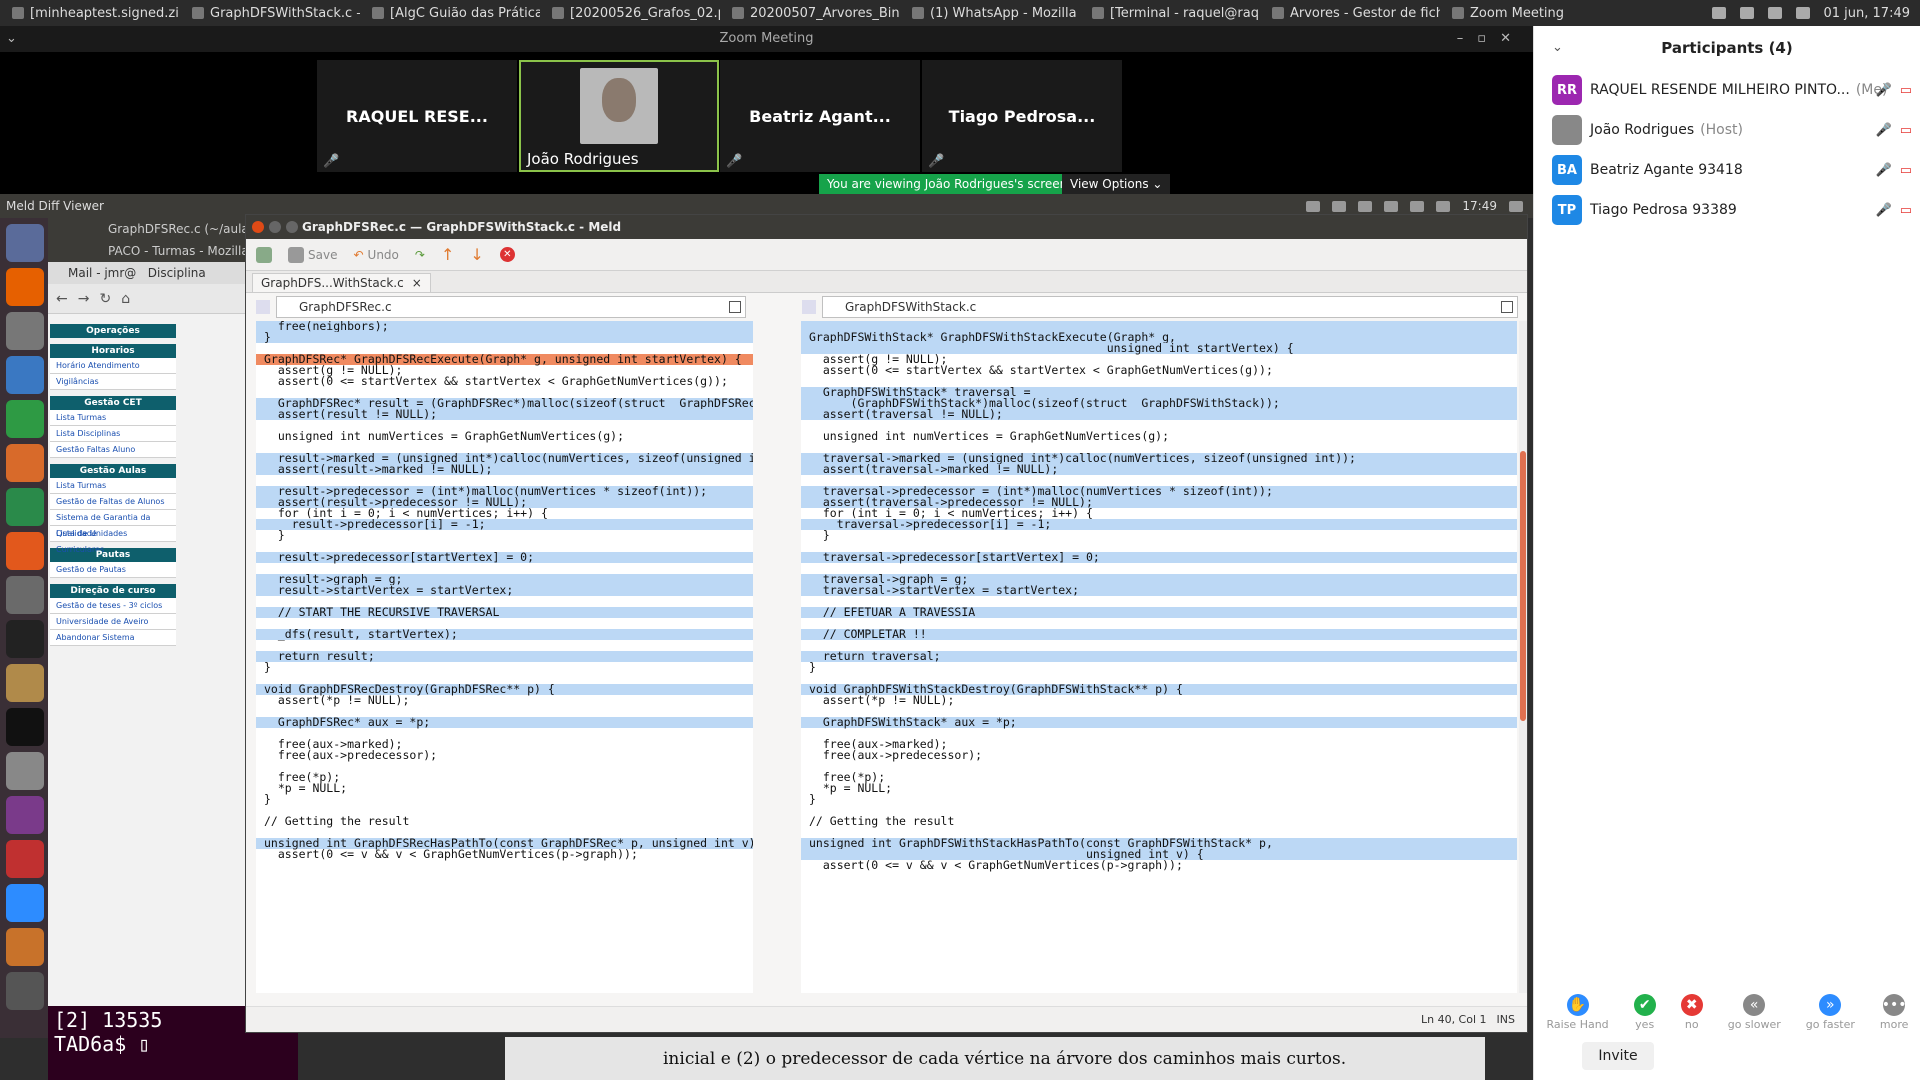  What do you see at coordinates (1116, 184) in the screenshot?
I see `view-options-button: View Options ⌄` at bounding box center [1116, 184].